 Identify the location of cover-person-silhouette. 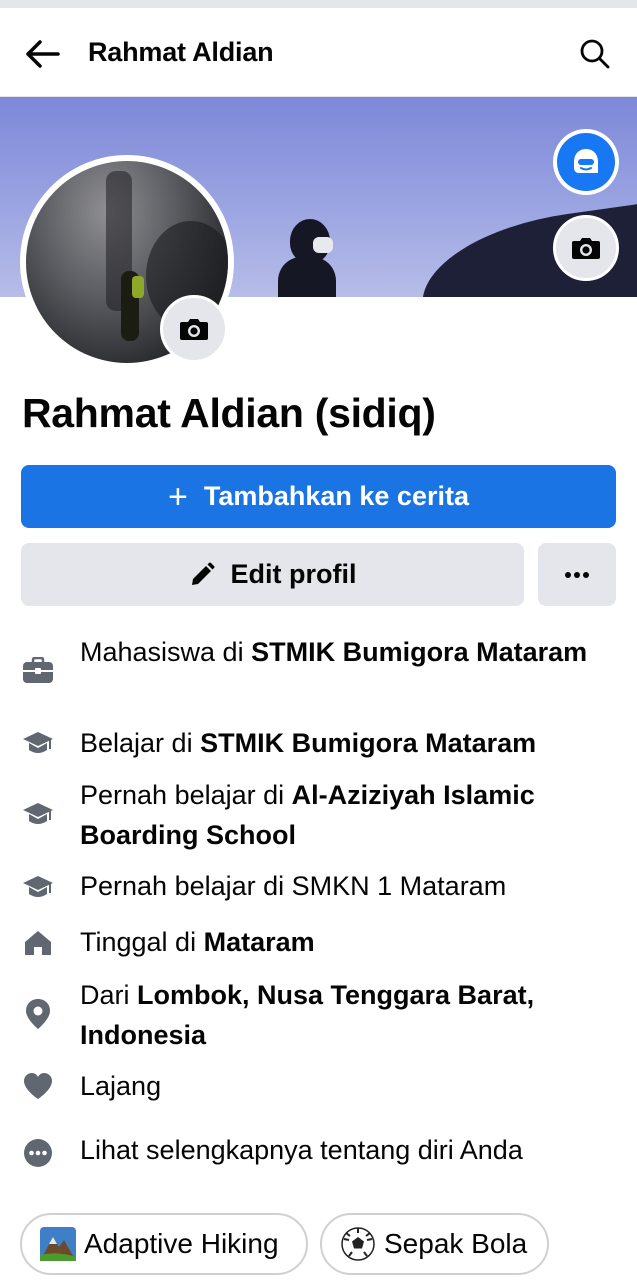
(307, 277).